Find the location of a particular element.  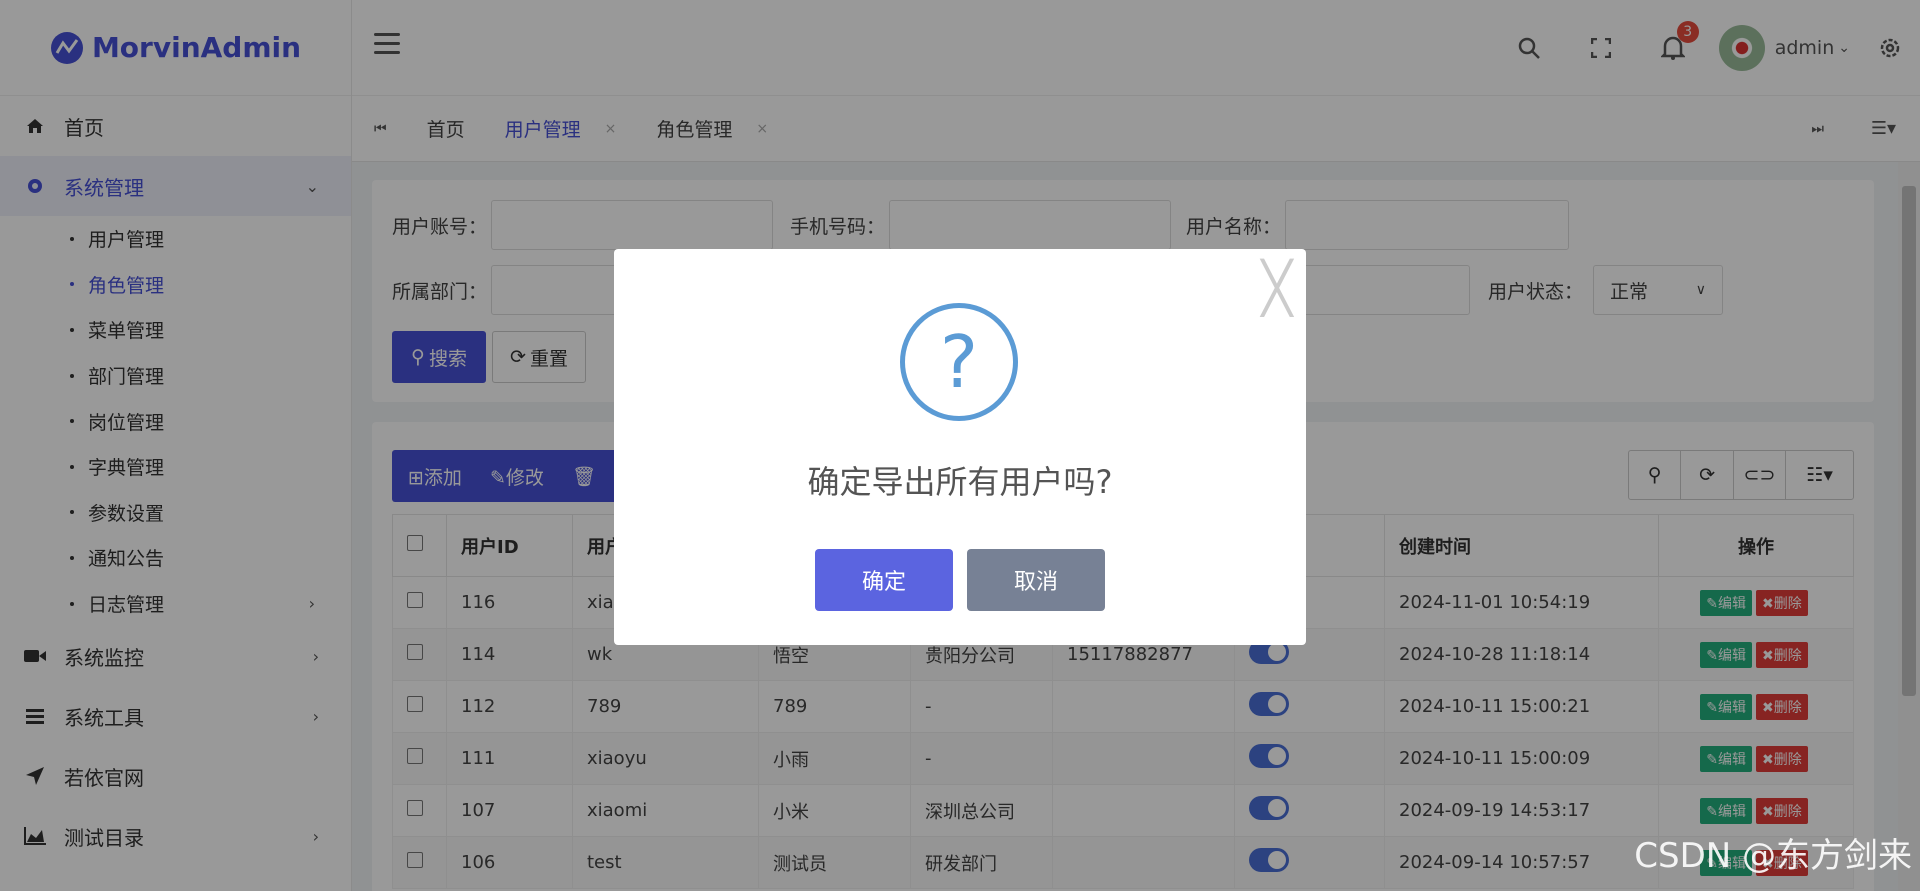

close-icon: ╳ is located at coordinates (1277, 288).